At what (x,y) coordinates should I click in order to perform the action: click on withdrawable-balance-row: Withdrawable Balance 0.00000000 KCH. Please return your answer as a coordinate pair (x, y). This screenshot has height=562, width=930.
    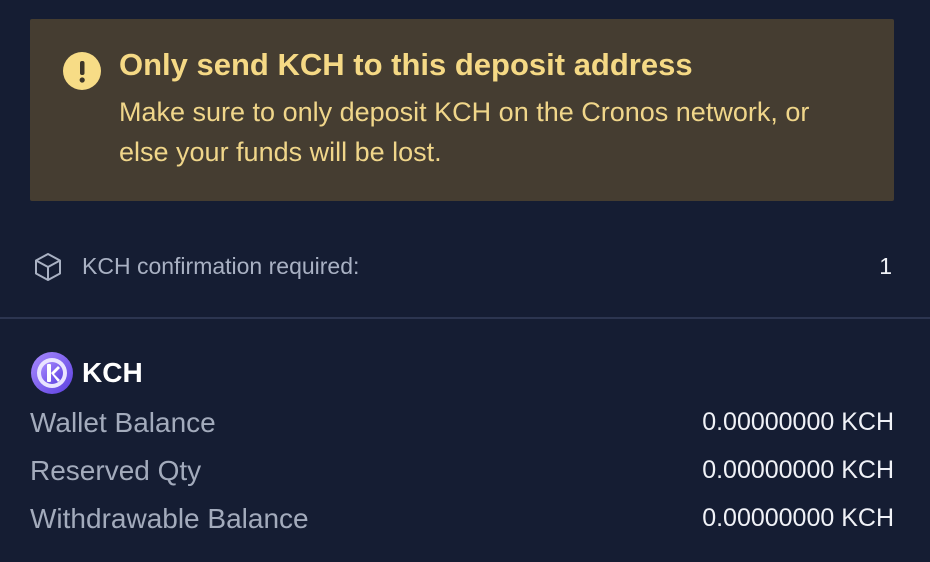
    Looking at the image, I should click on (462, 519).